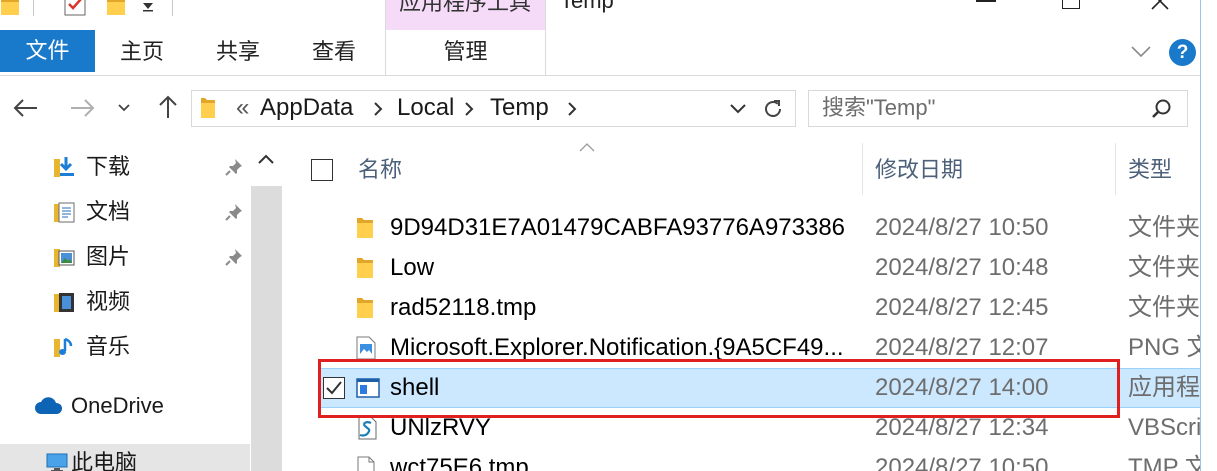  What do you see at coordinates (10, 8) in the screenshot?
I see `quick-access-folder-icon` at bounding box center [10, 8].